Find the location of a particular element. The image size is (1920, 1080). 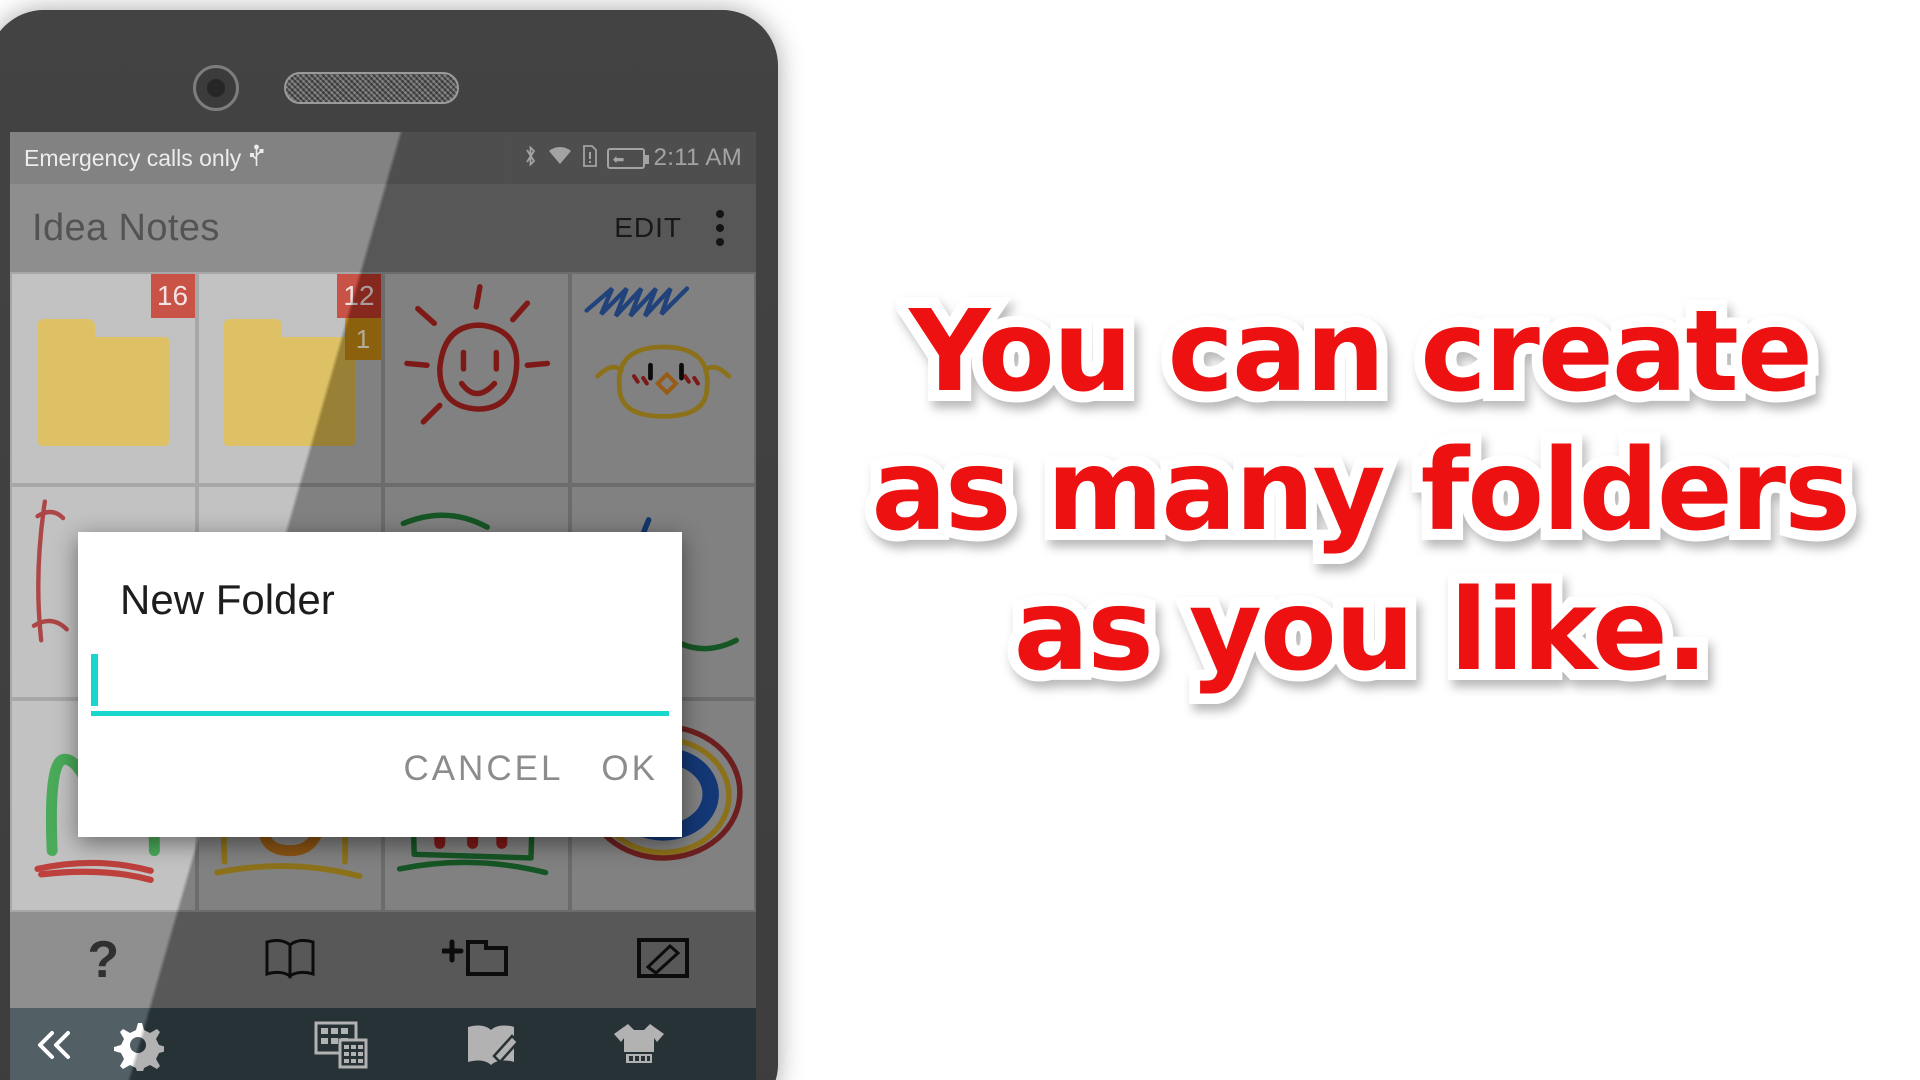

earpiece-speaker-icon is located at coordinates (371, 88).